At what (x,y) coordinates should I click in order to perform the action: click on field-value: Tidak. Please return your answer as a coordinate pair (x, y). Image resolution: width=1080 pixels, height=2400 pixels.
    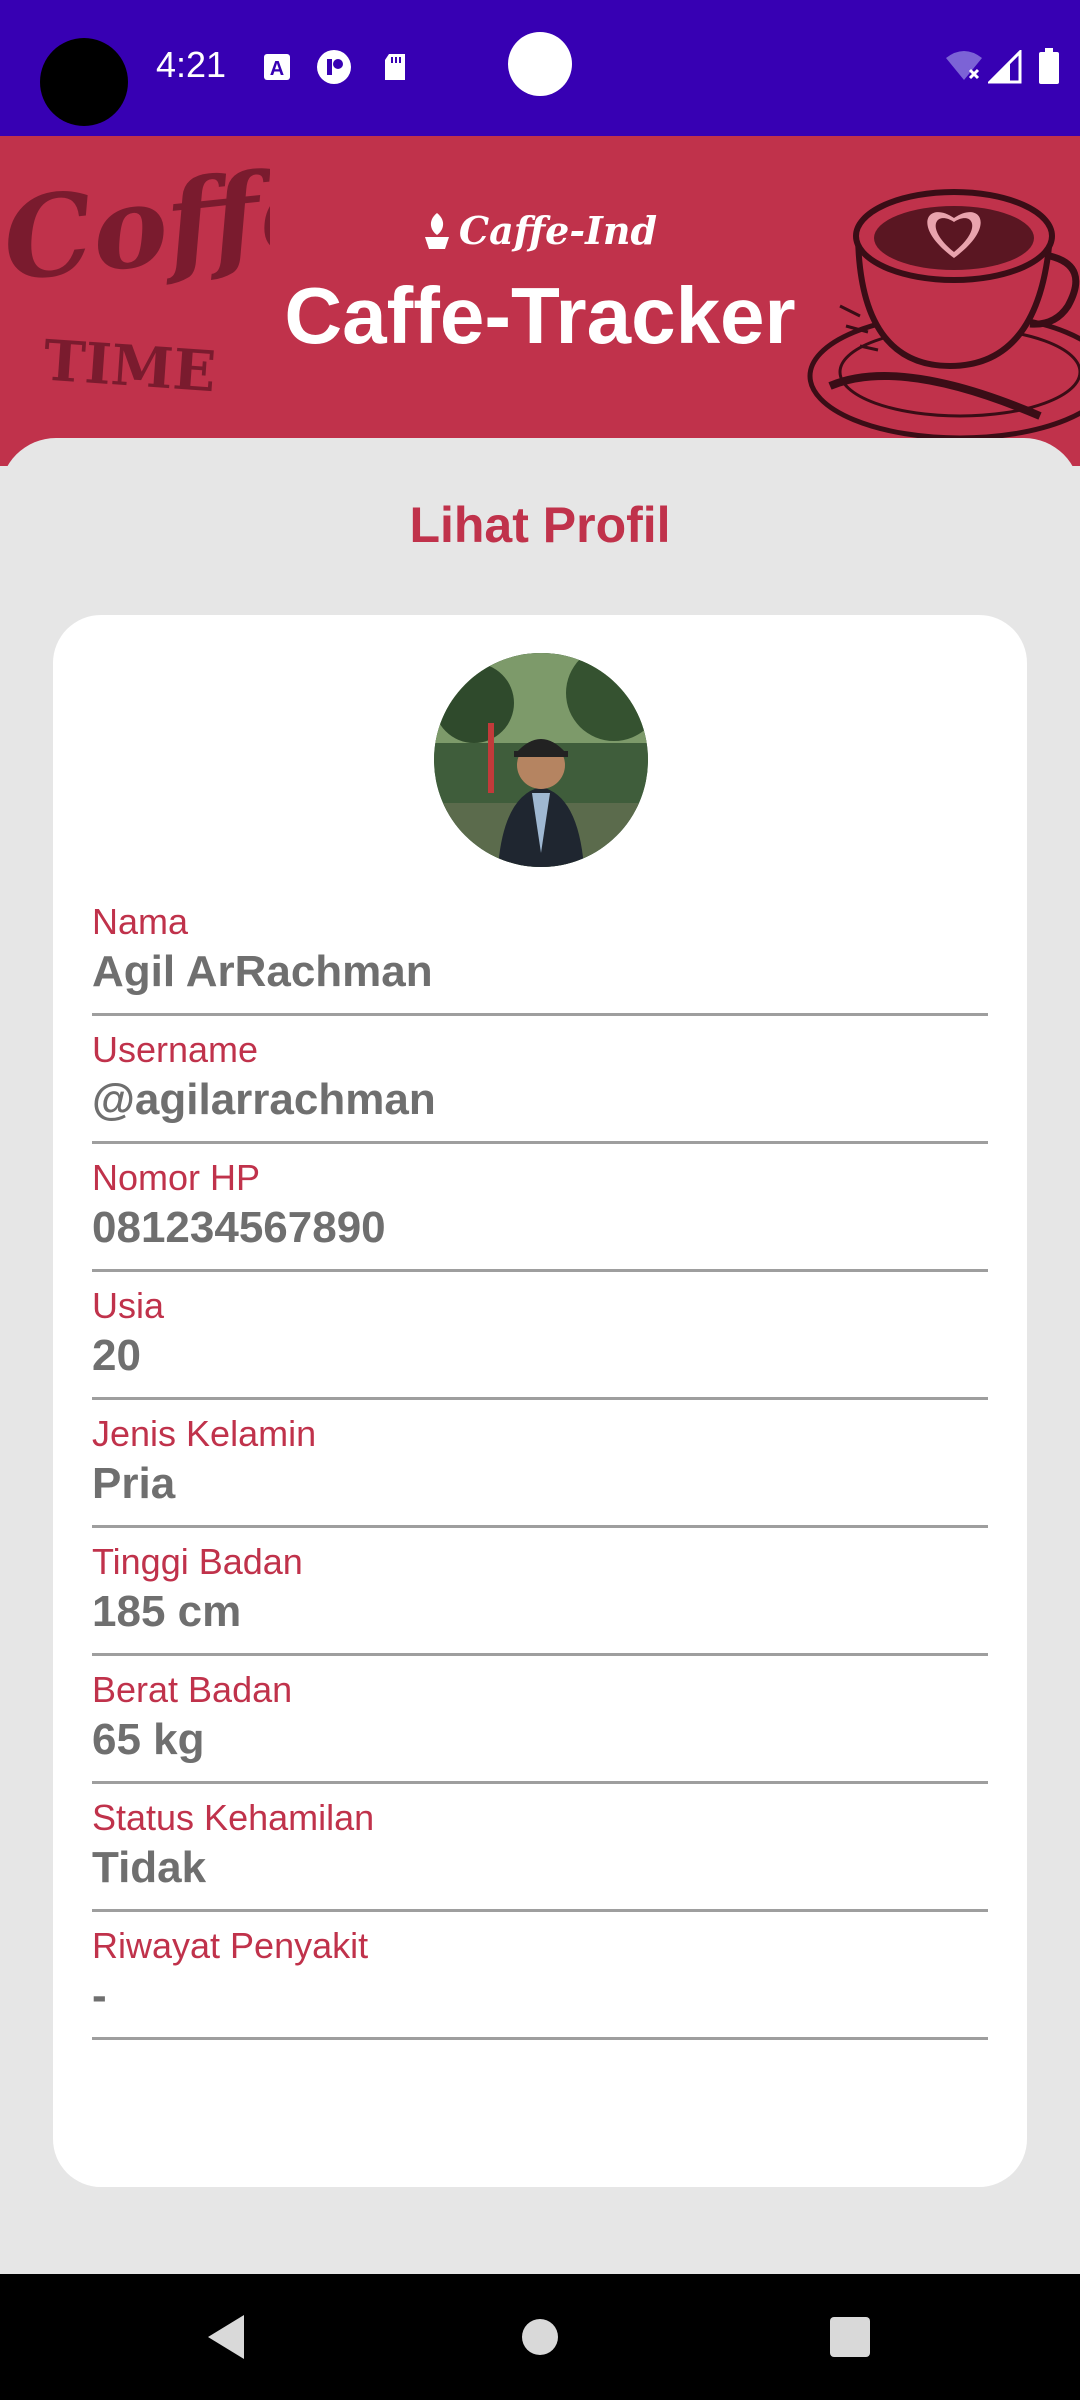
    Looking at the image, I should click on (149, 1867).